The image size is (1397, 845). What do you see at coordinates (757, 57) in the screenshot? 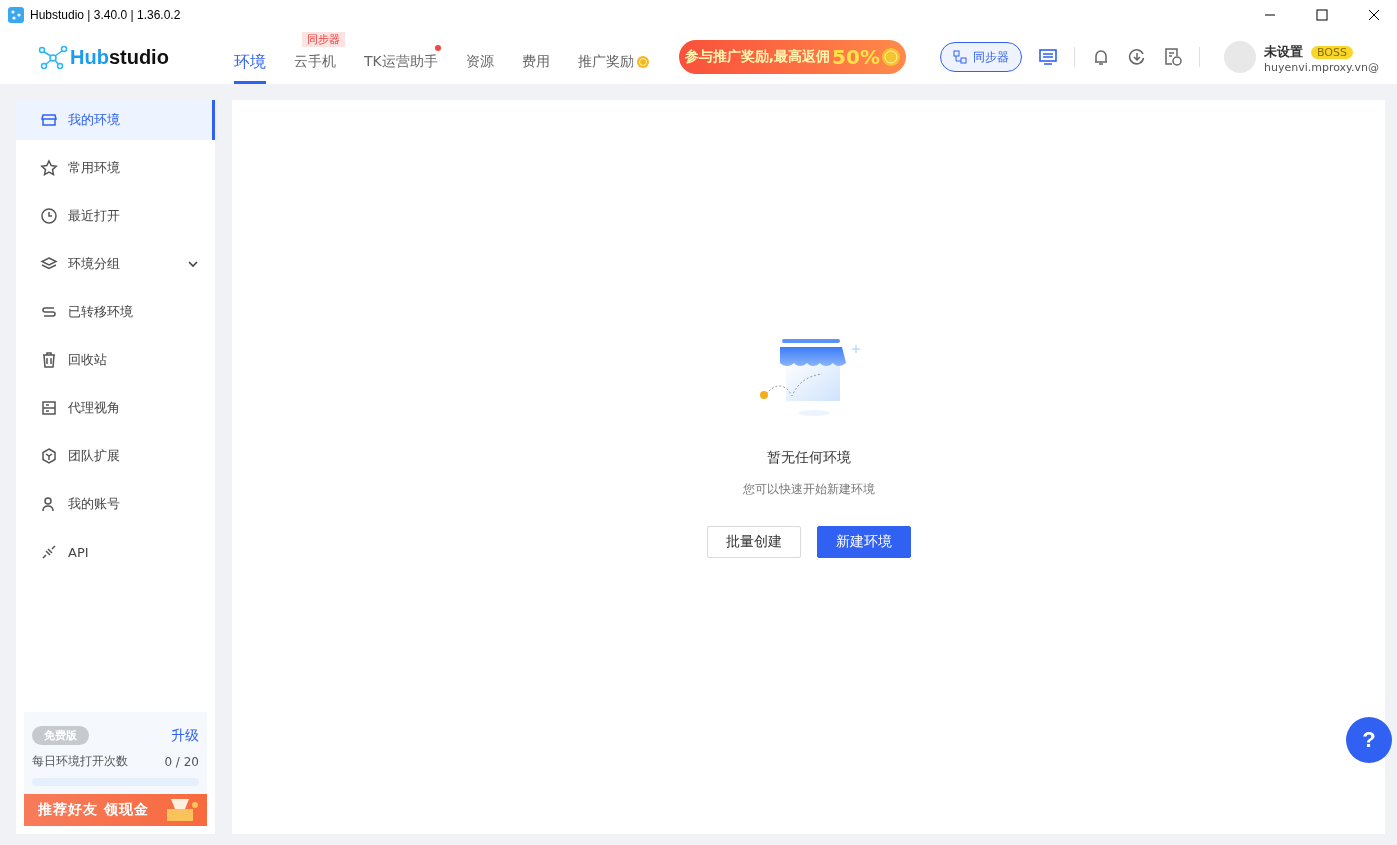
I see `promo-text: 参与推广奖励,最高返佣` at bounding box center [757, 57].